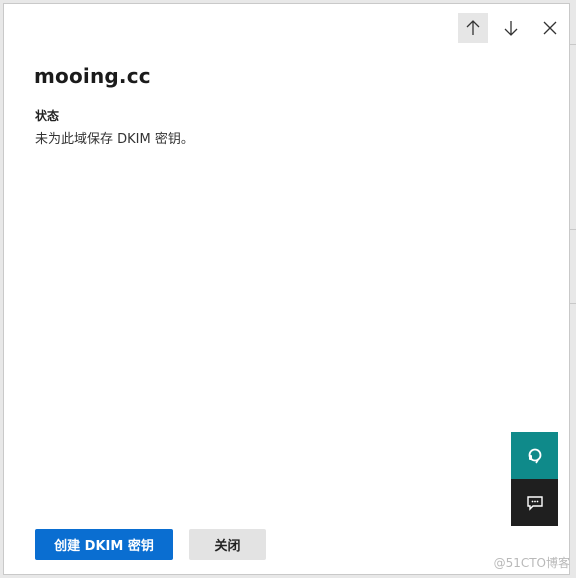 This screenshot has height=578, width=576. What do you see at coordinates (227, 544) in the screenshot?
I see `close-button: 关闭` at bounding box center [227, 544].